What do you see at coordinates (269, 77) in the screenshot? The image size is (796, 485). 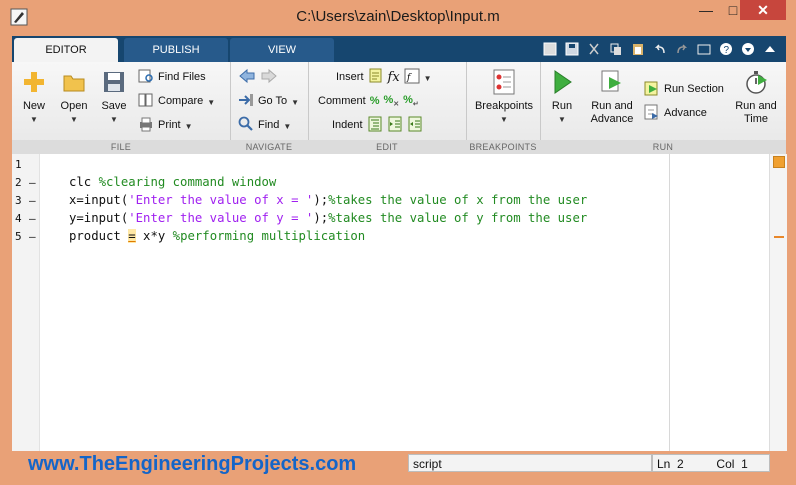 I see `forward-arrow-icon` at bounding box center [269, 77].